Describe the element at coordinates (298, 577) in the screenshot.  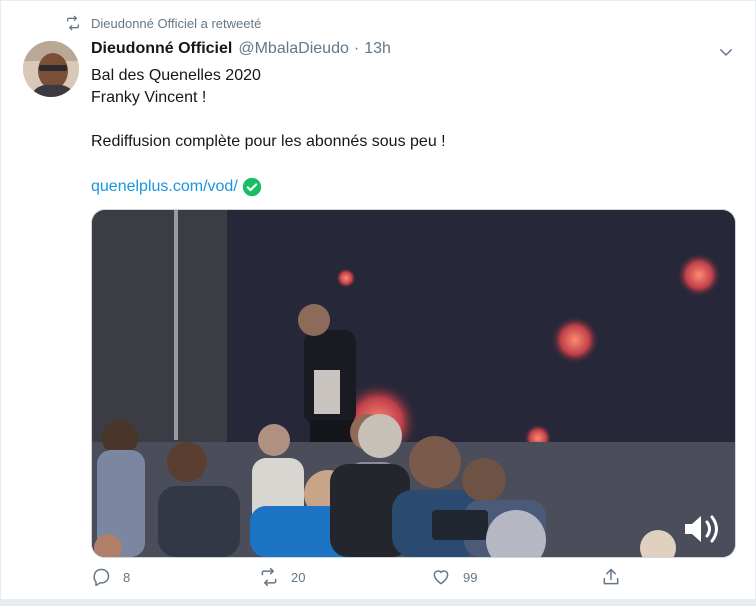
I see `retweet-count: 20` at that location.